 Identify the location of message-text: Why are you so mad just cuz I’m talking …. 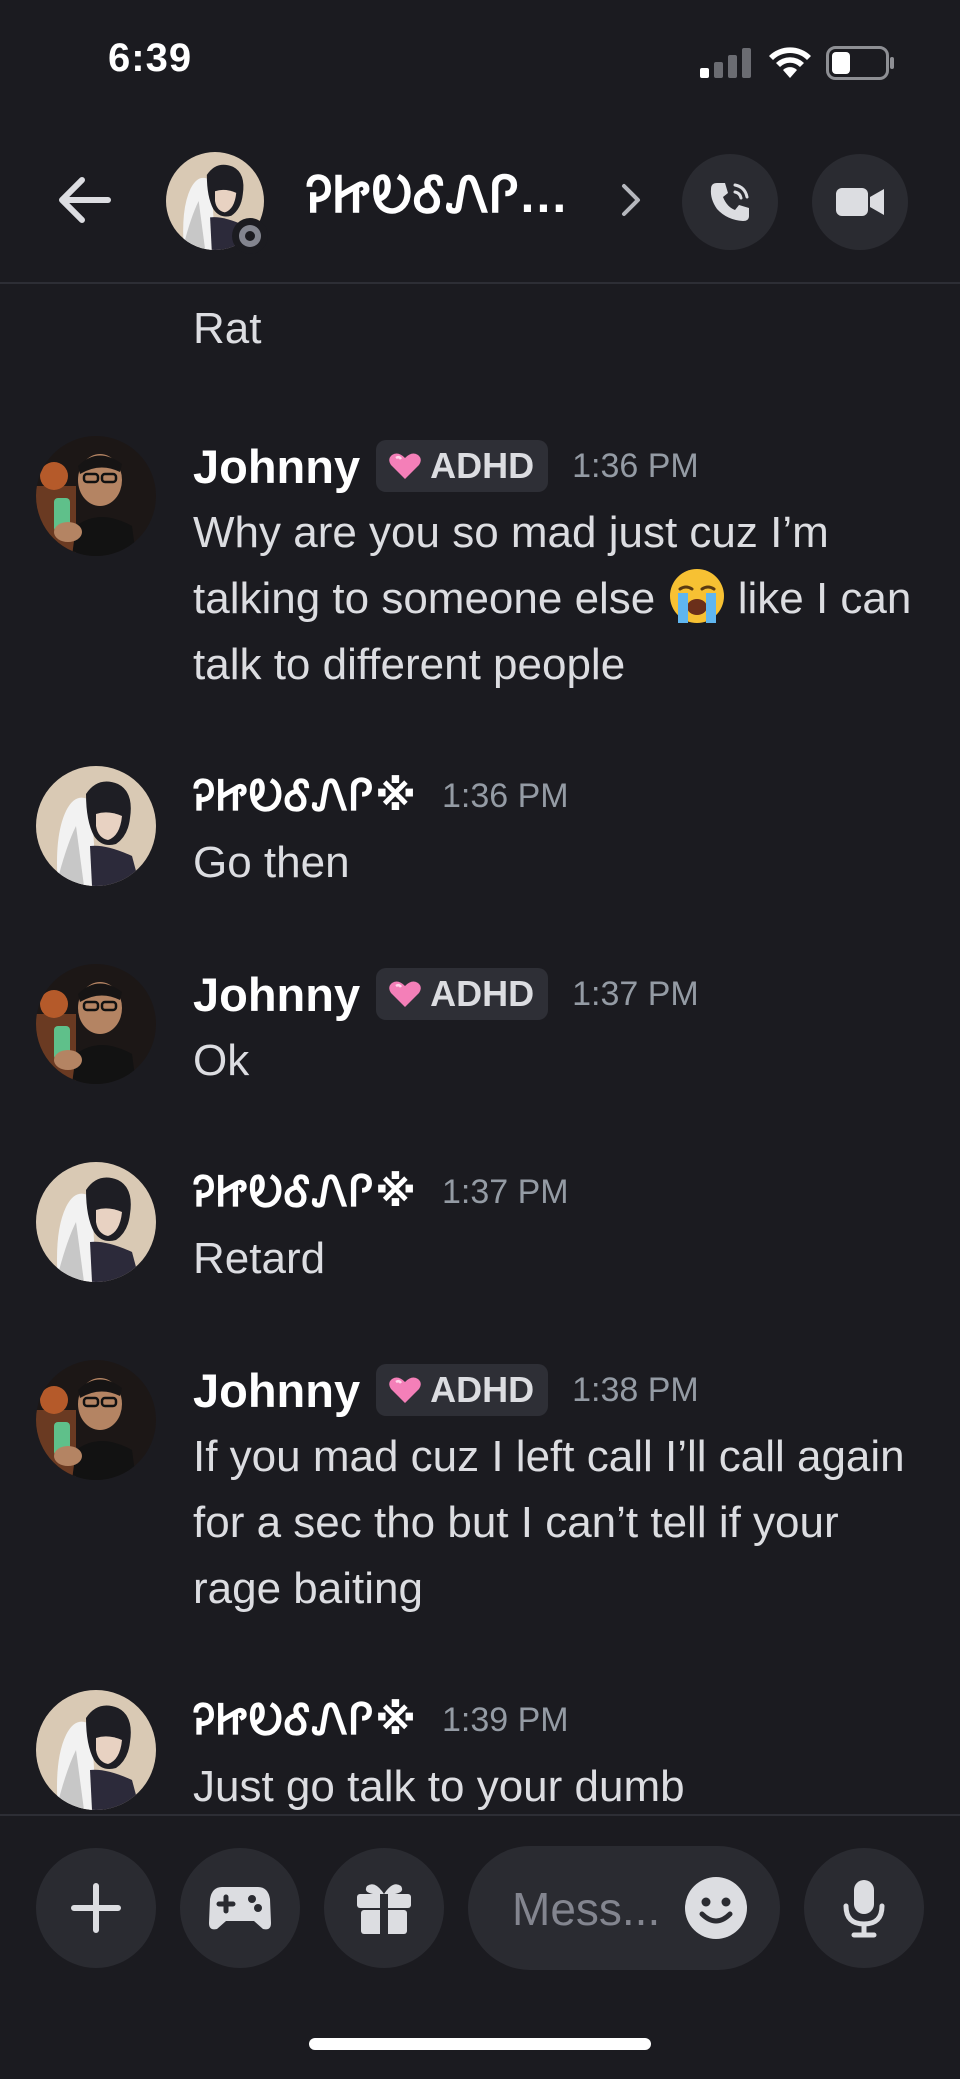
(558, 599).